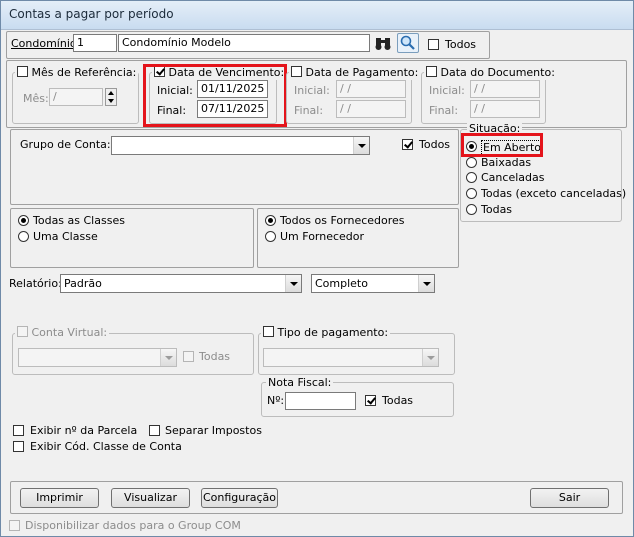 The height and width of the screenshot is (537, 634). I want to click on conta-virtual-legend: Conta Virtual:, so click(62, 333).